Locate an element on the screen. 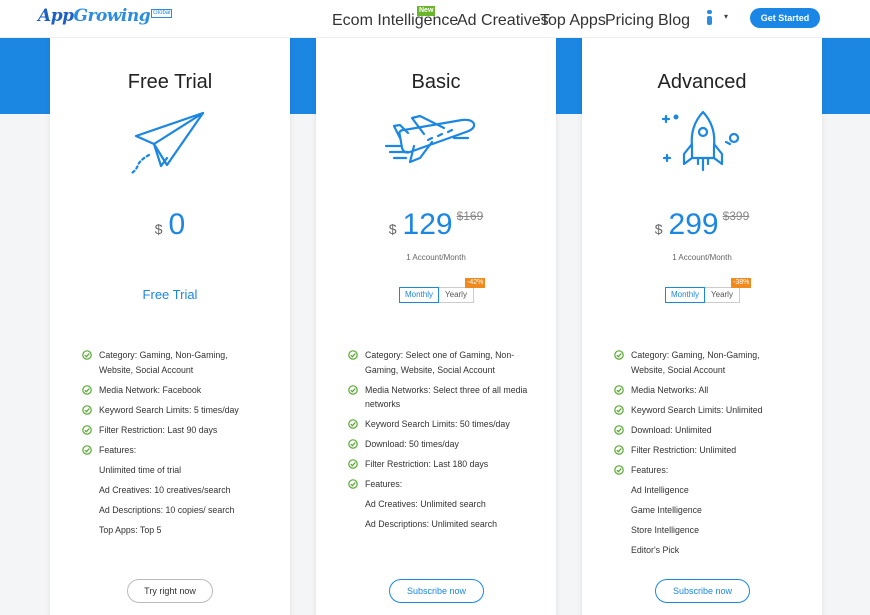 This screenshot has height=615, width=870. feature-text: Keyword Search Limits: 5 times/day is located at coordinates (169, 409).